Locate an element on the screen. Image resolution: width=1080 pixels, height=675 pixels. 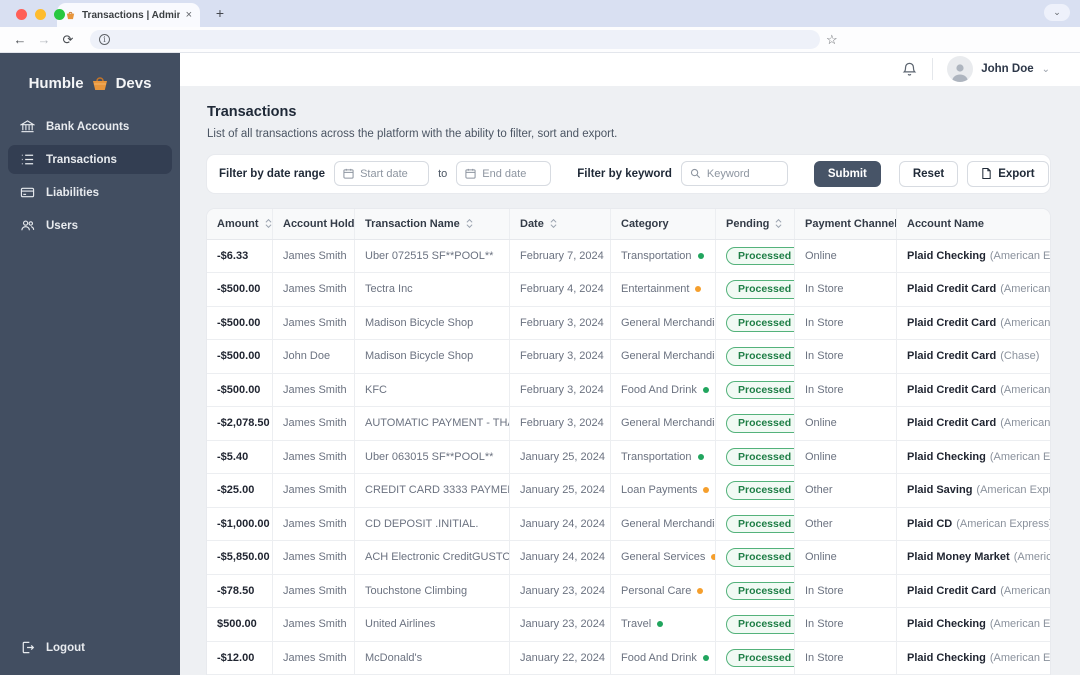
category-label: Entertainment is located at coordinates (655, 289).